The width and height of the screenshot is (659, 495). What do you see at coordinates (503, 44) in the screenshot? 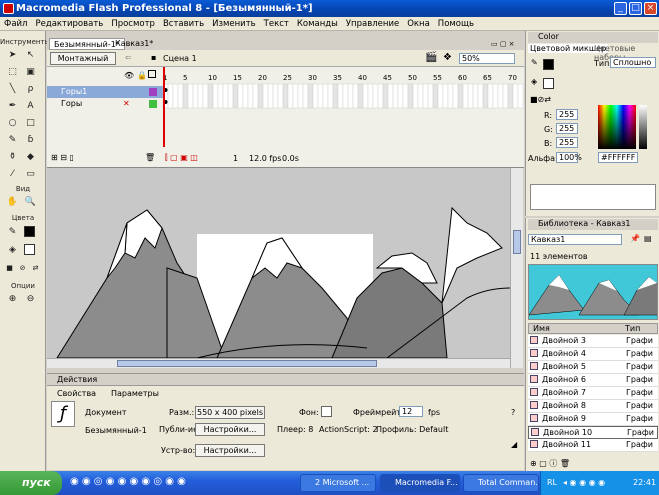
I see `doc-window-controls-icon: ▭ ▢ ×` at bounding box center [503, 44].